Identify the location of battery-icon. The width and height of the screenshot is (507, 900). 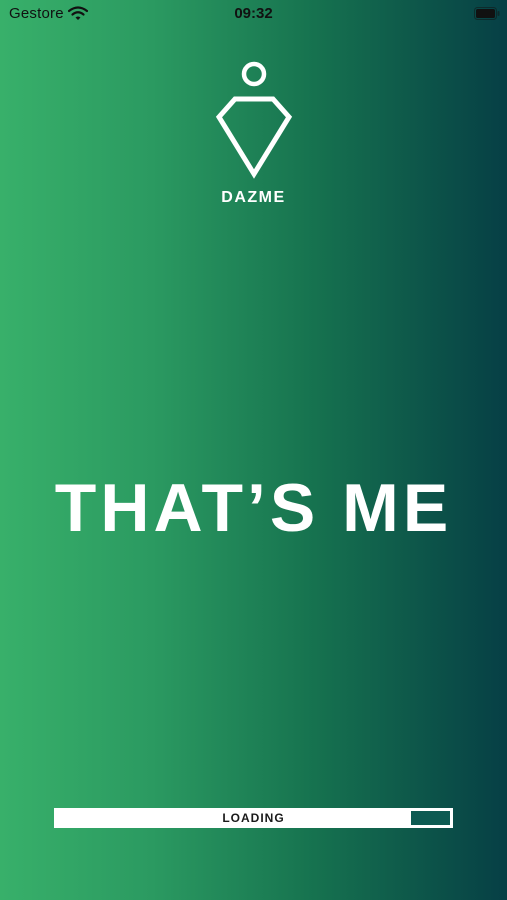
(487, 13).